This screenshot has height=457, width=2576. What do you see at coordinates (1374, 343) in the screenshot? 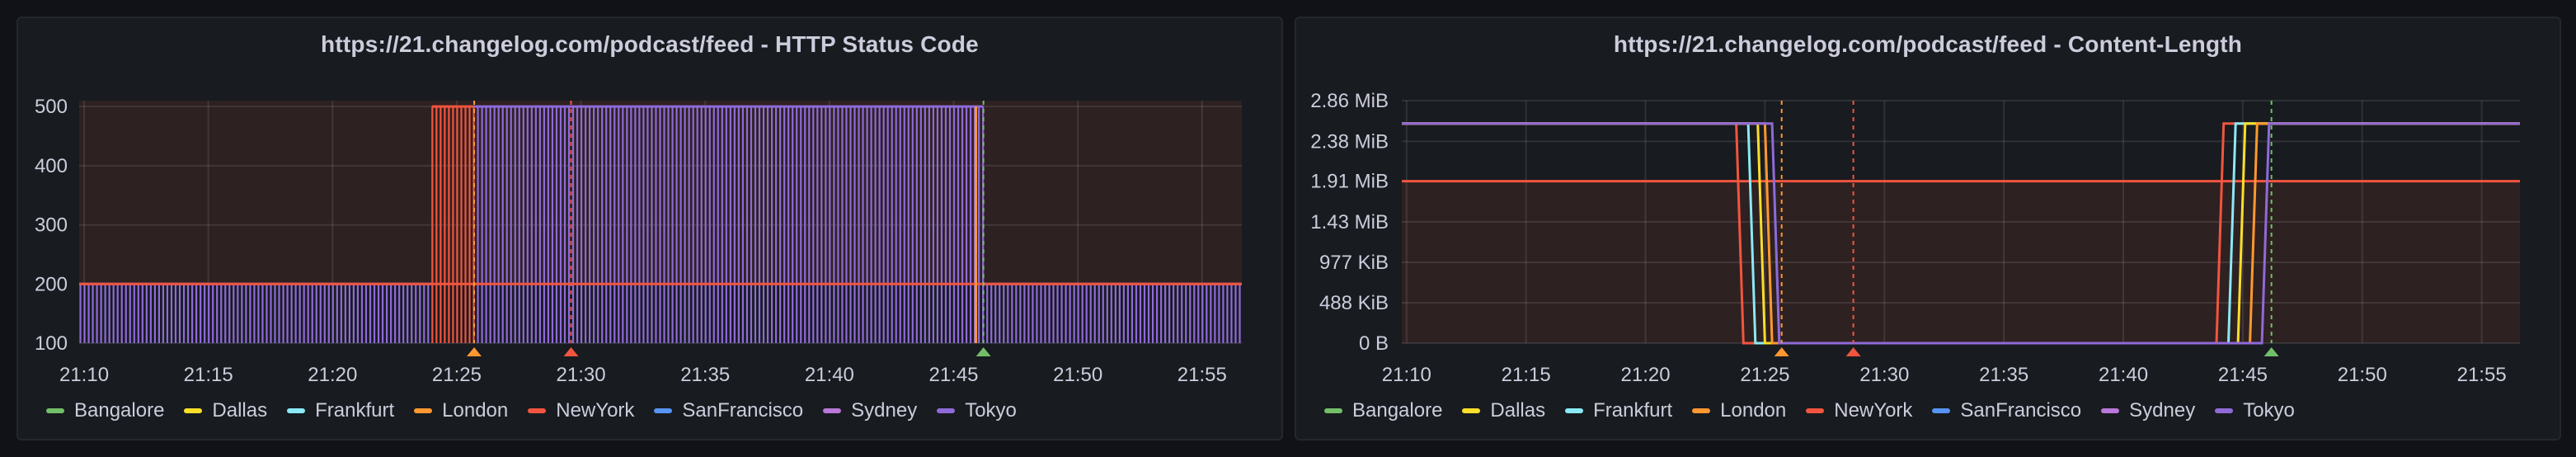
I see `y-tick-label: 0 B` at bounding box center [1374, 343].